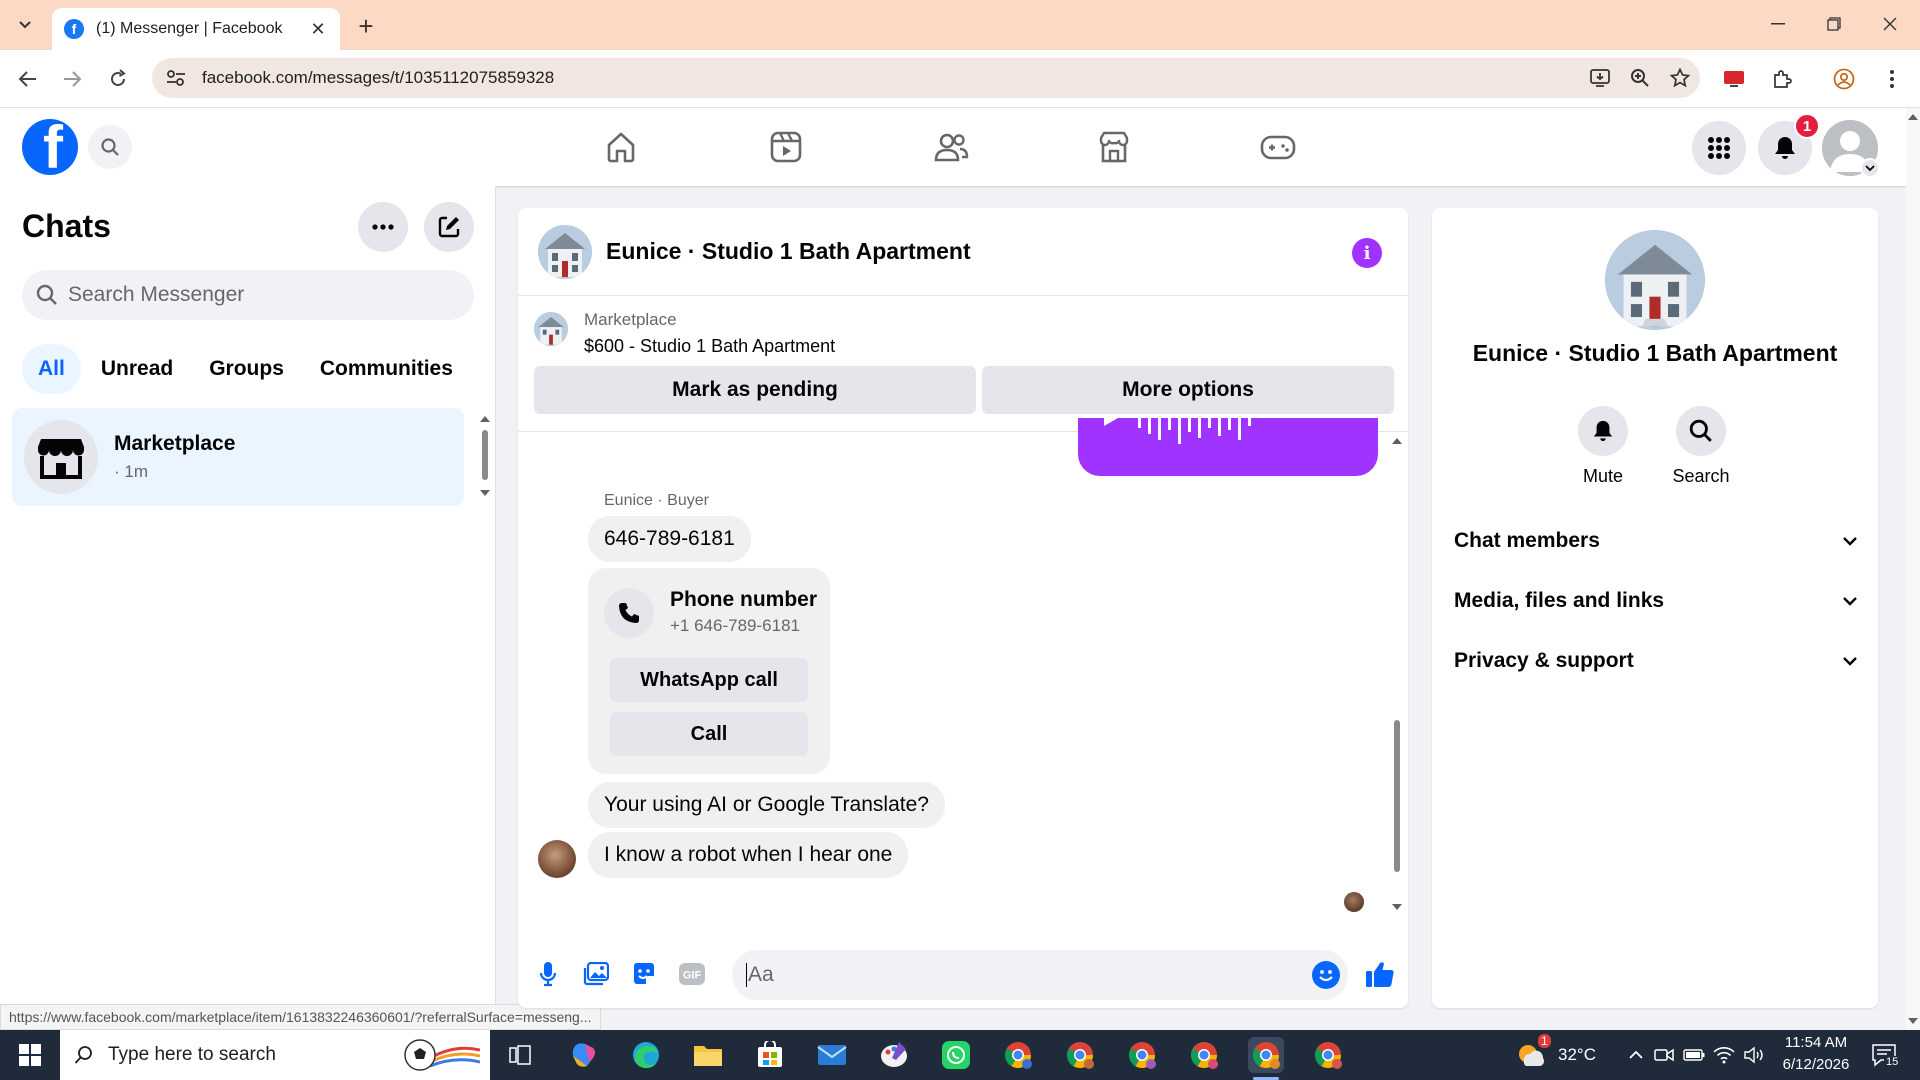 The width and height of the screenshot is (1920, 1080). Describe the element at coordinates (646, 1055) in the screenshot. I see `edge-browser-icon` at that location.